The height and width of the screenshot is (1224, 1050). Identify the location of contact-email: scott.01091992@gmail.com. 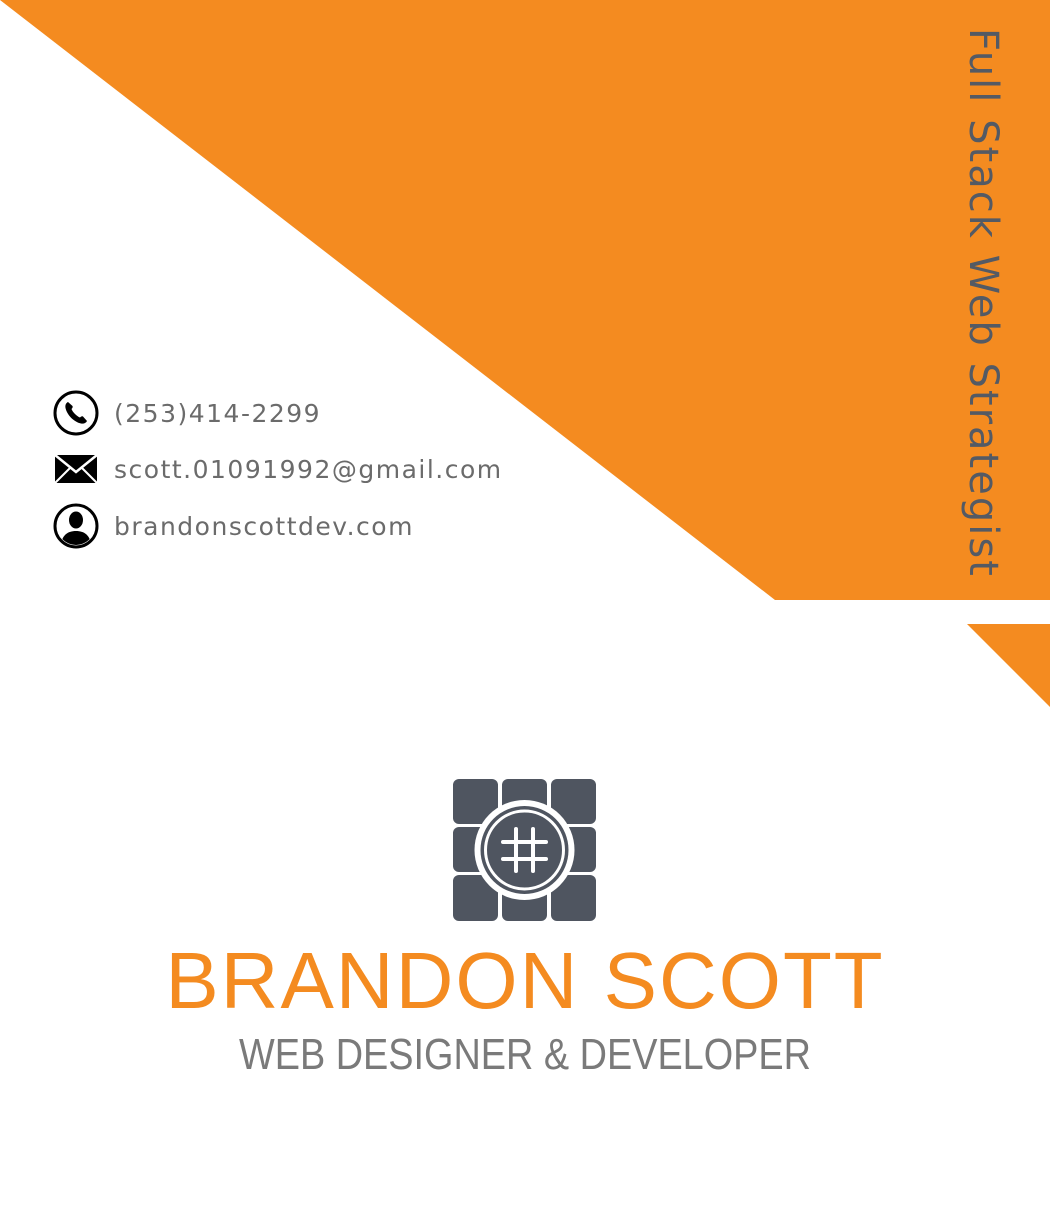
(277, 469).